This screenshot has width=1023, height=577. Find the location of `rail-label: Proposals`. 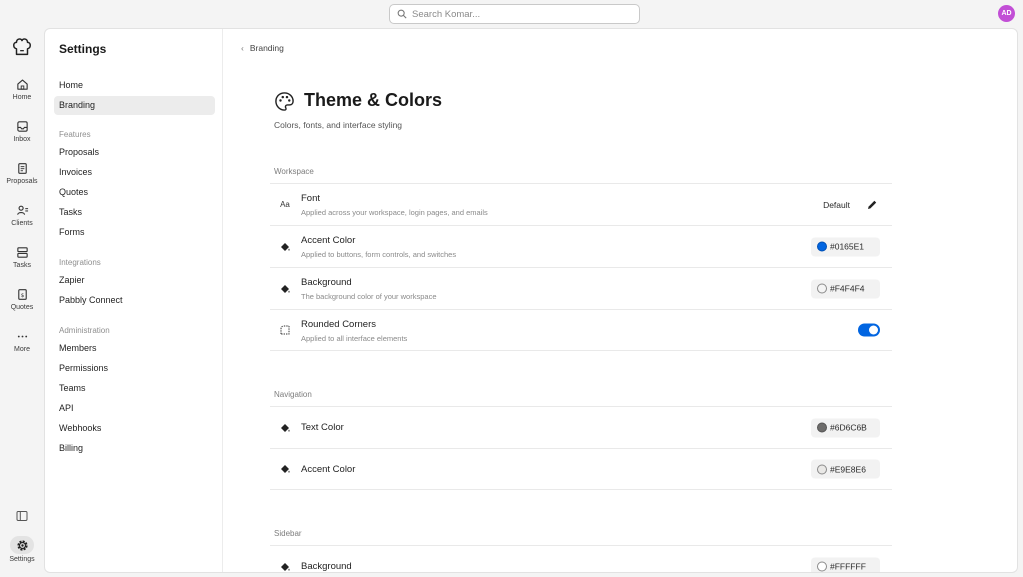

rail-label: Proposals is located at coordinates (22, 181).